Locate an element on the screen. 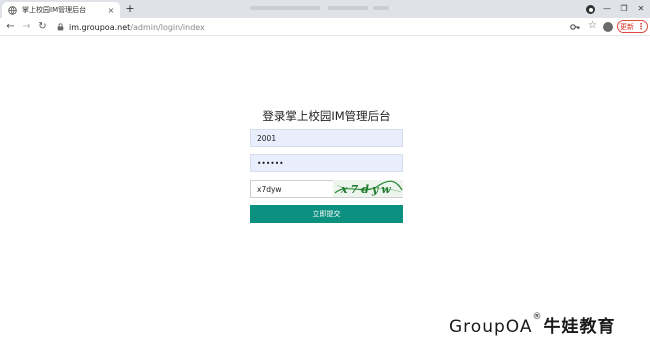 The image size is (650, 345). watermark-cn-name: 牛娃教育 is located at coordinates (579, 327).